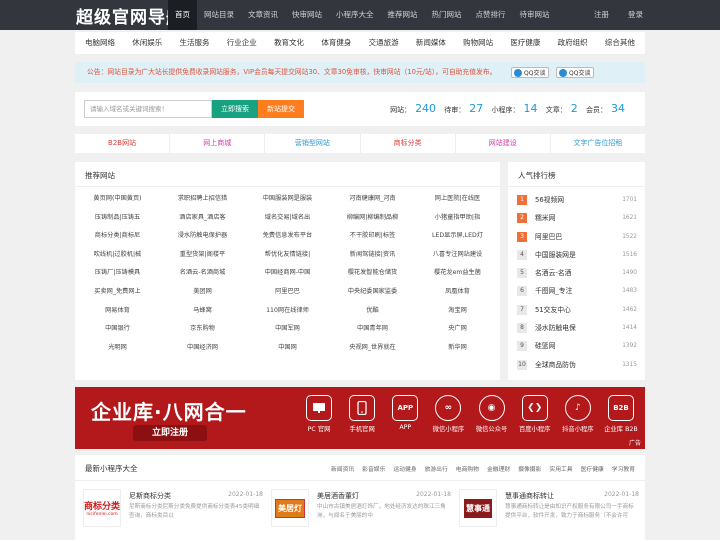 The width and height of the screenshot is (720, 540). What do you see at coordinates (117, 255) in the screenshot?
I see `recommended-site-link: 吹线机|过胶机|械` at bounding box center [117, 255].